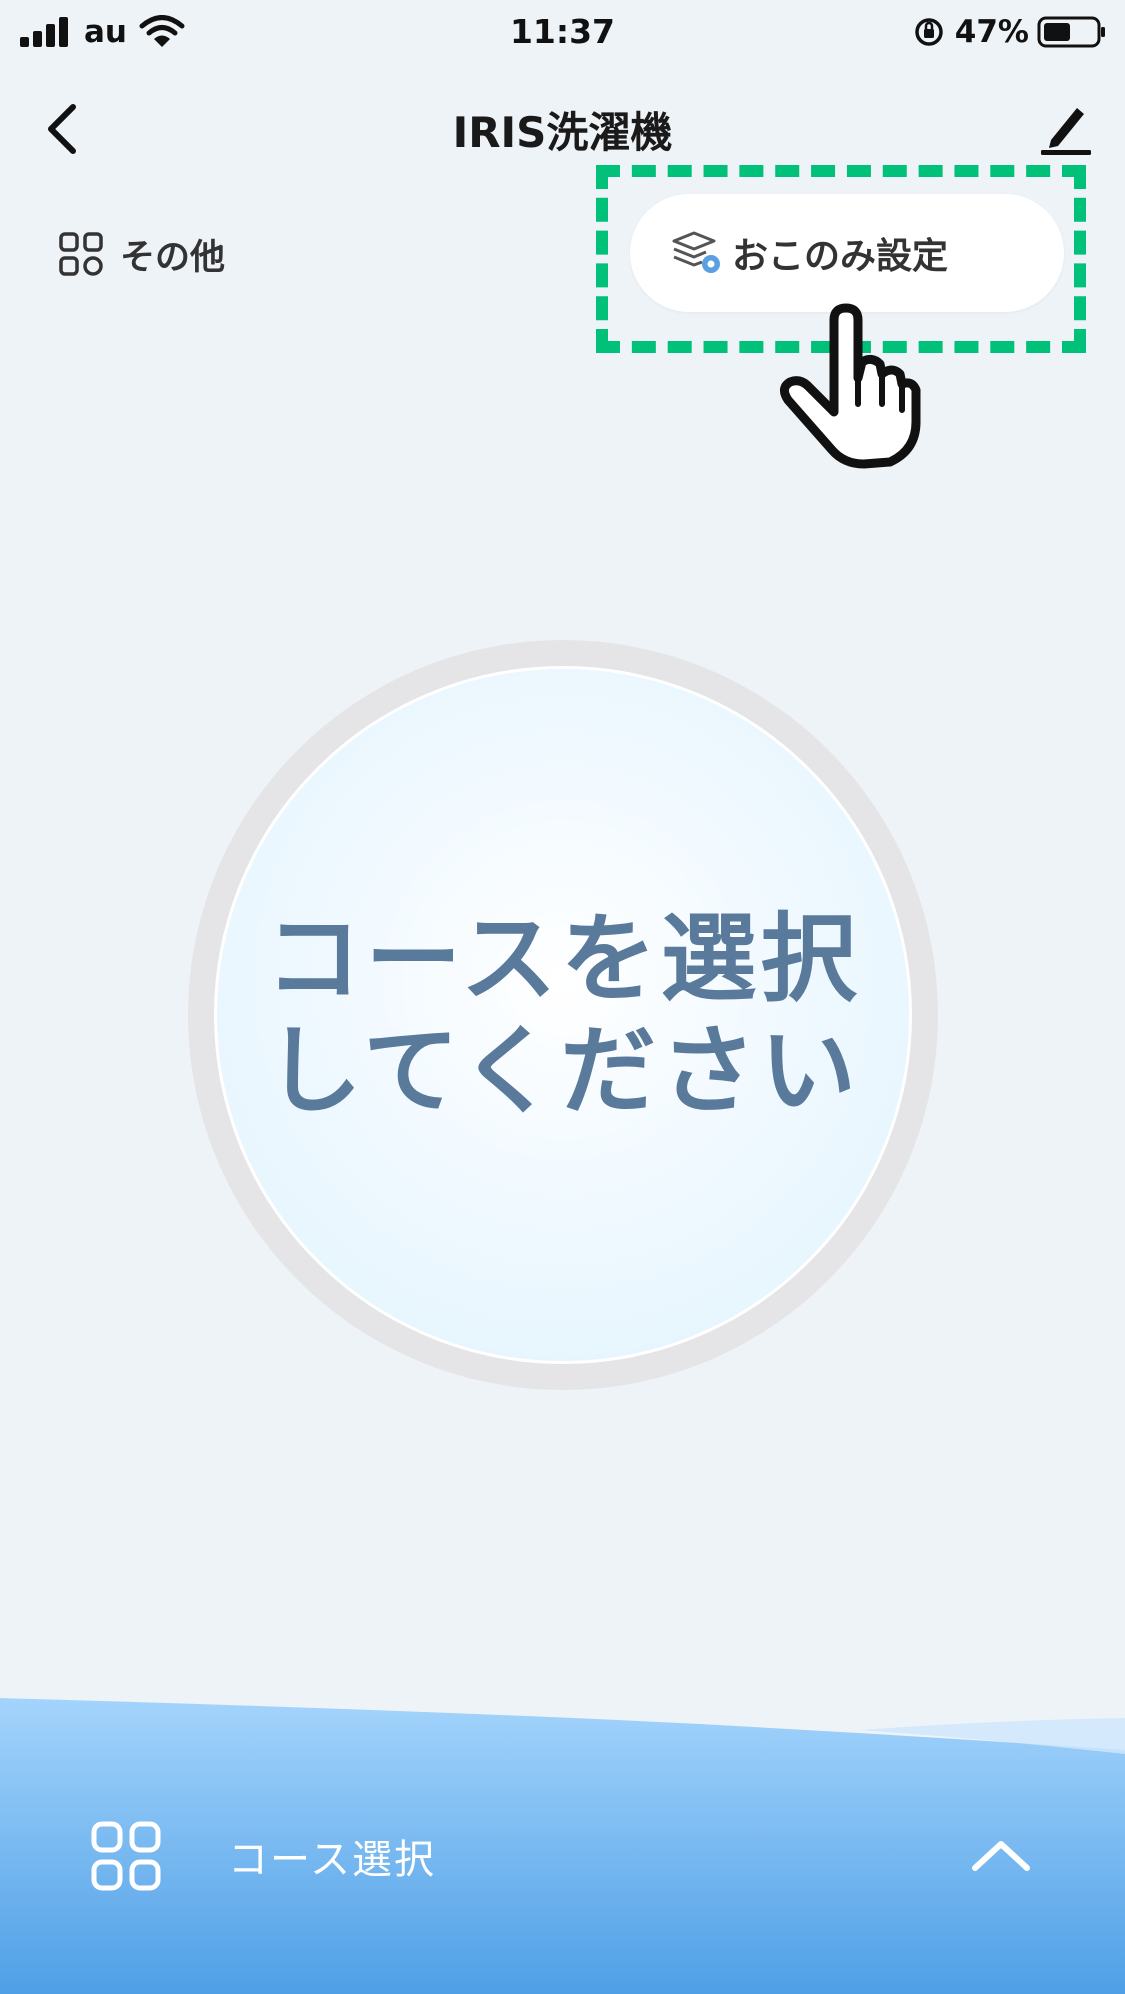 This screenshot has height=1994, width=1125. I want to click on status-bar: au 11:37 47%, so click(562, 33).